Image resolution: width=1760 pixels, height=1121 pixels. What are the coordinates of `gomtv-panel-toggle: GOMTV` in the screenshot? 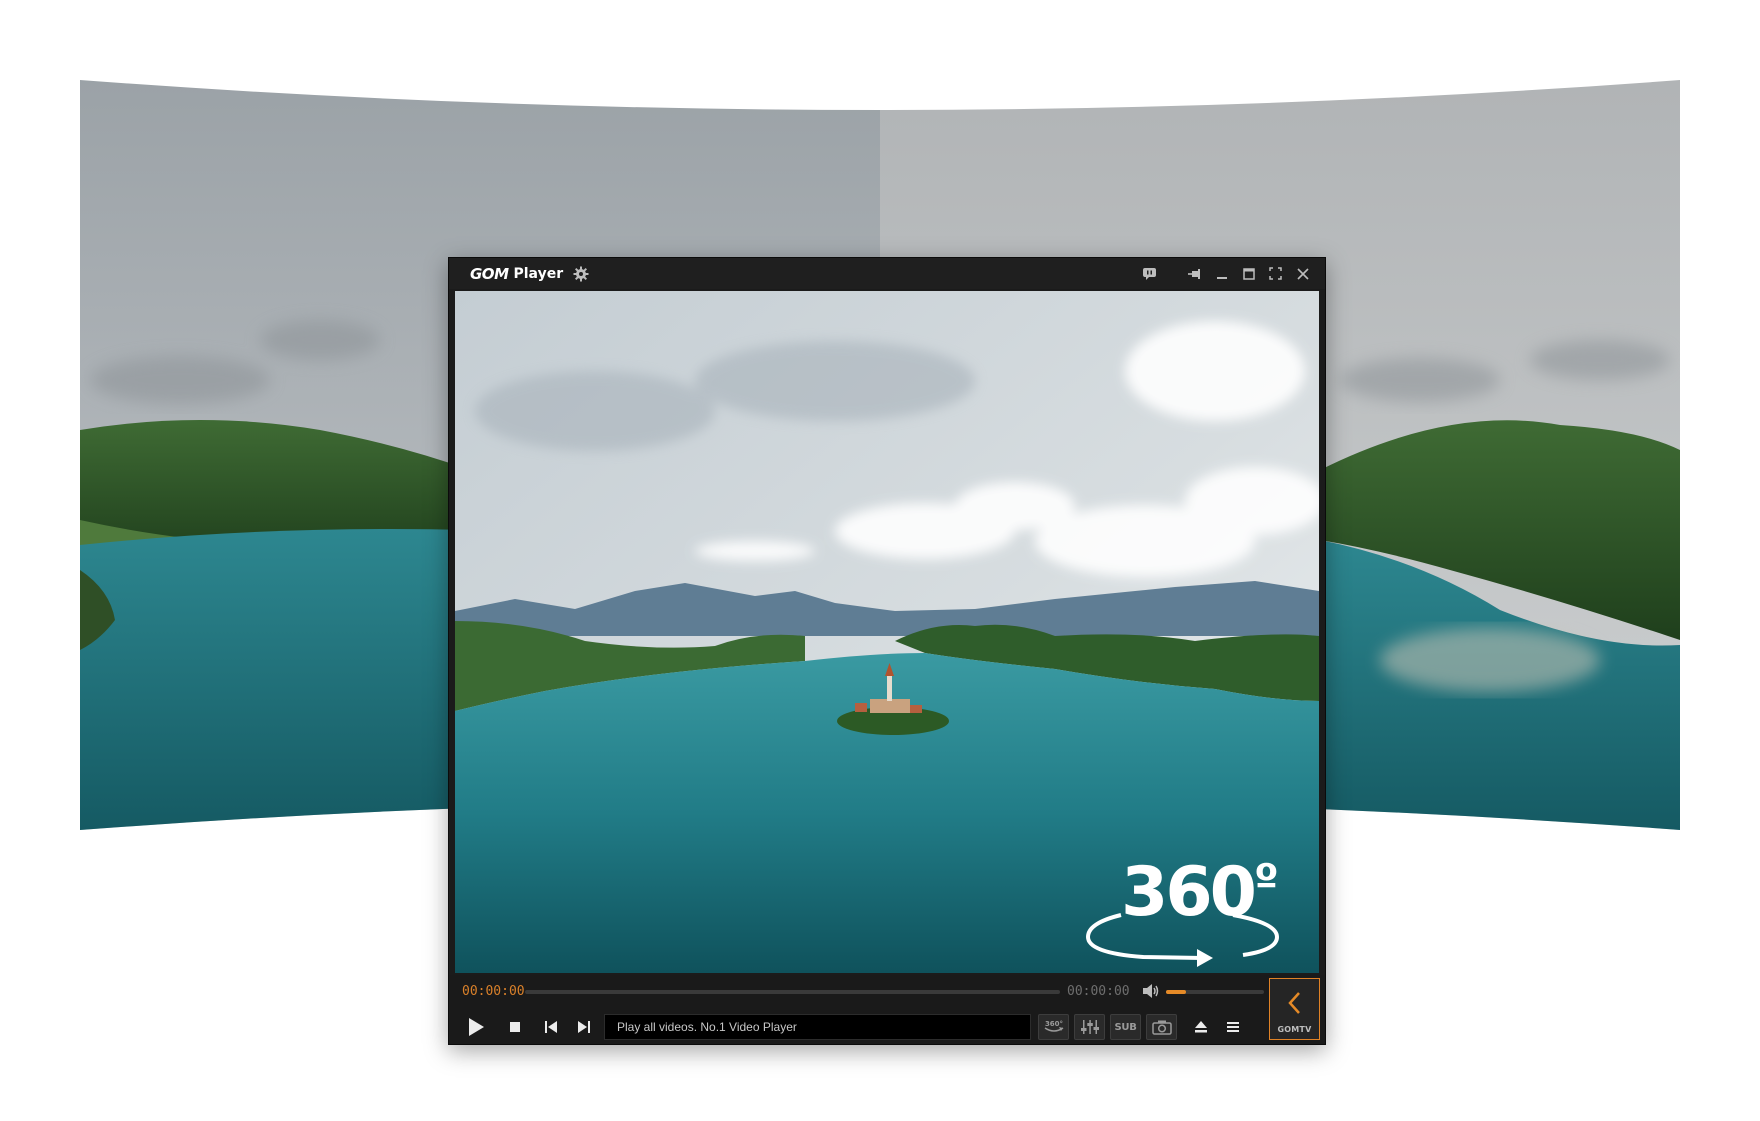 It's located at (1294, 1009).